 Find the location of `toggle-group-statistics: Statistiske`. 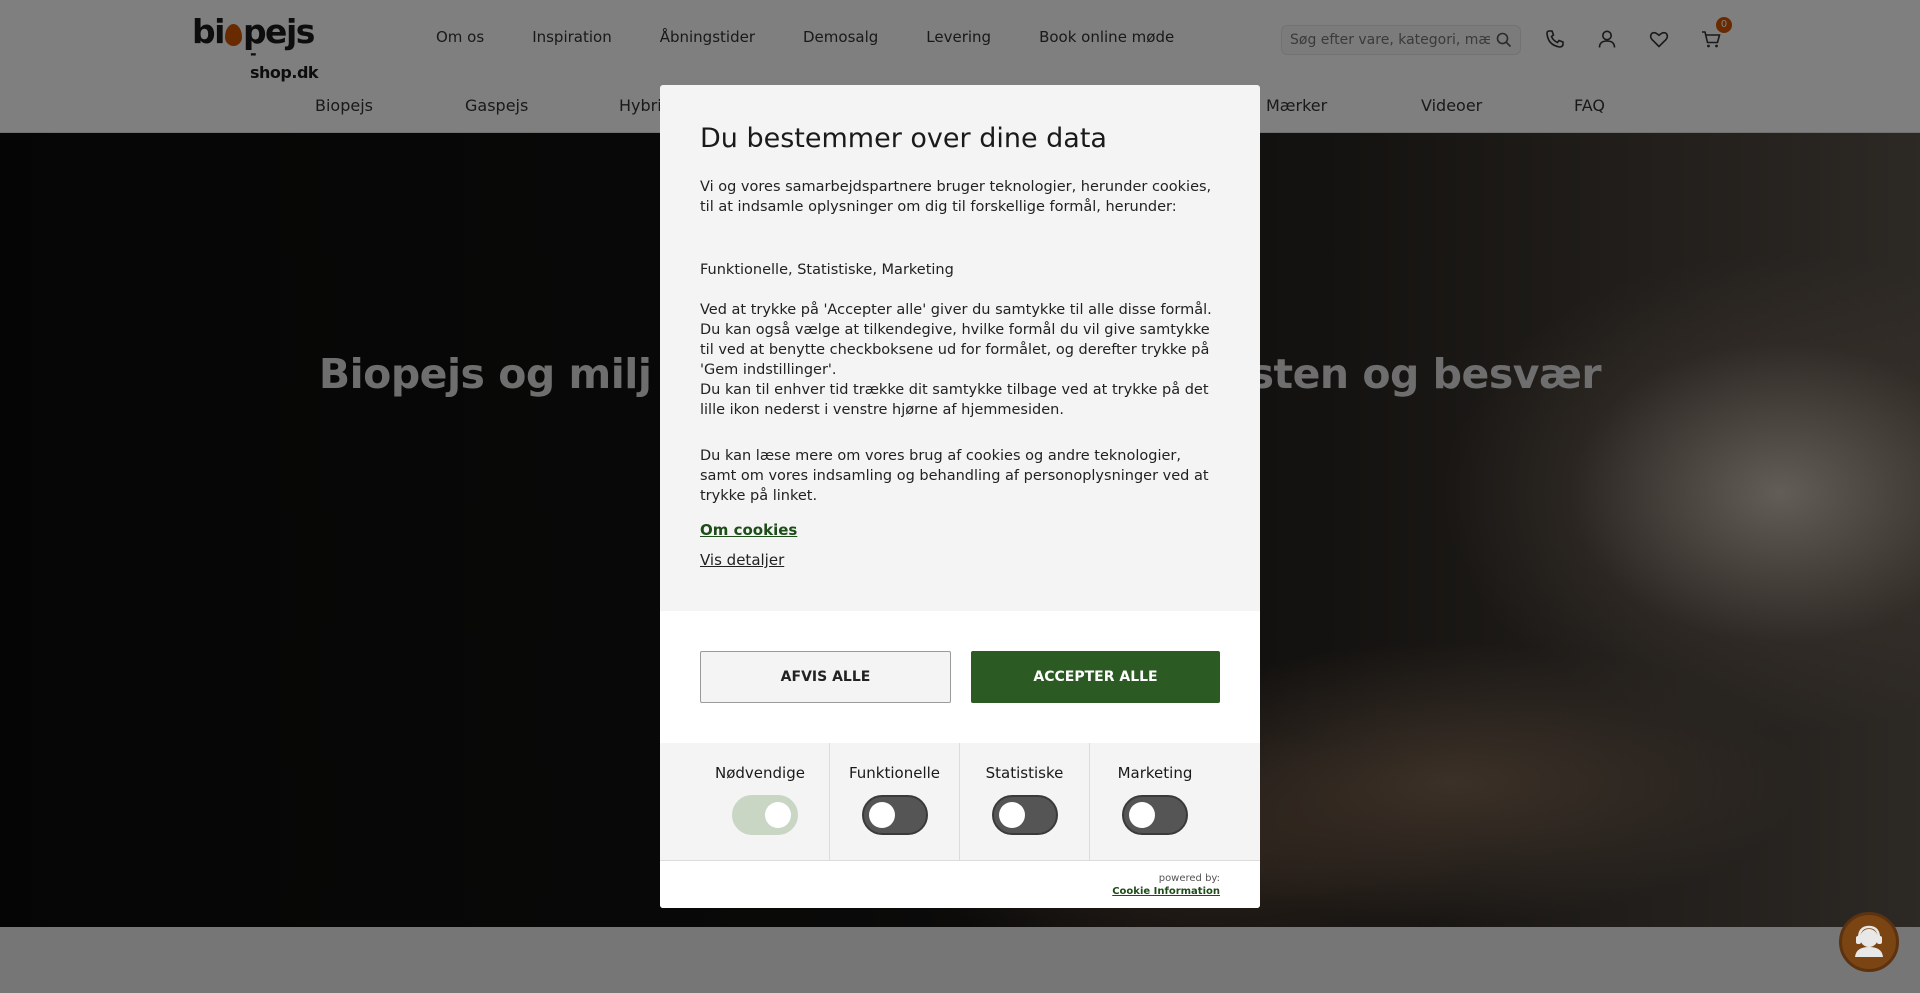

toggle-group-statistics: Statistiske is located at coordinates (1025, 802).